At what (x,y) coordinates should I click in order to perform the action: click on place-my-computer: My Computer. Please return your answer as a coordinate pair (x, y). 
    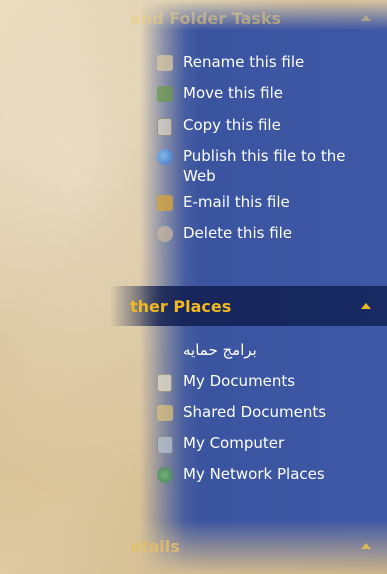
    Looking at the image, I should click on (233, 443).